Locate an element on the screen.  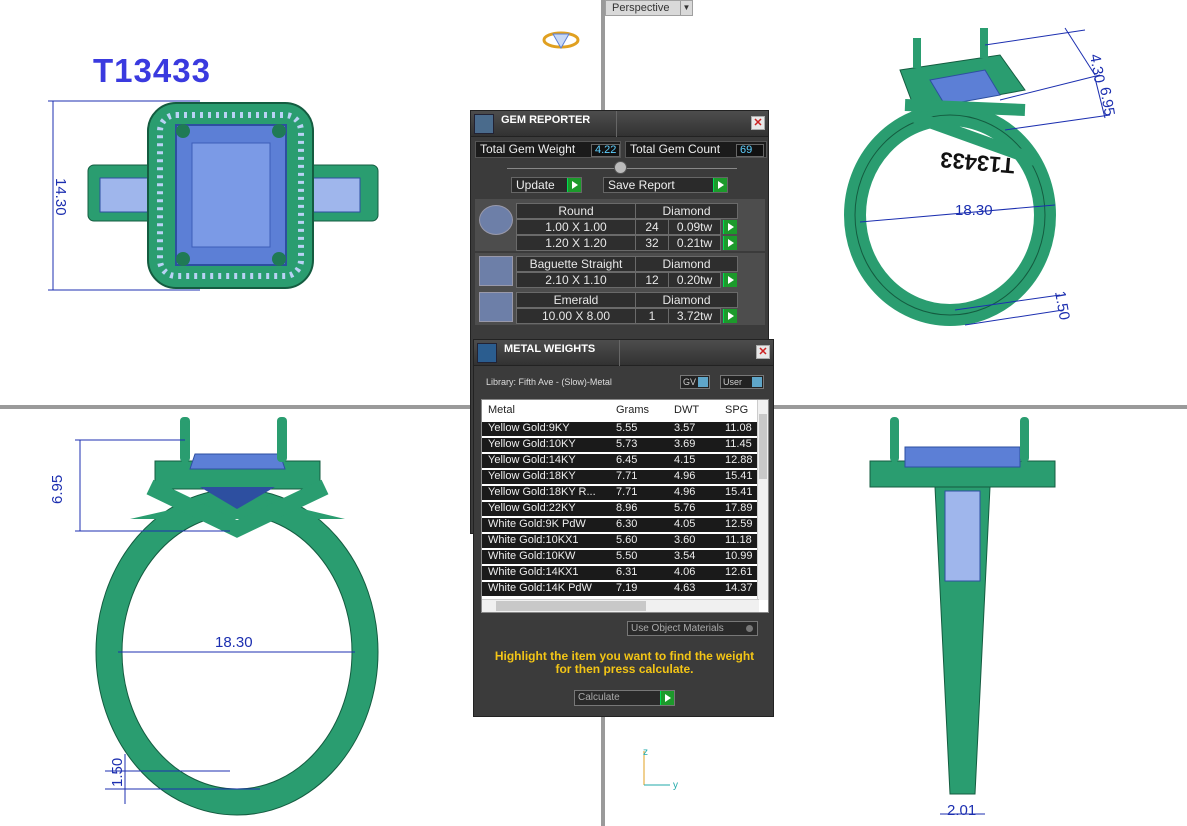
table-row: Yellow Gold:14KY 6.45 4.15 12.88 is located at coordinates (621, 461).